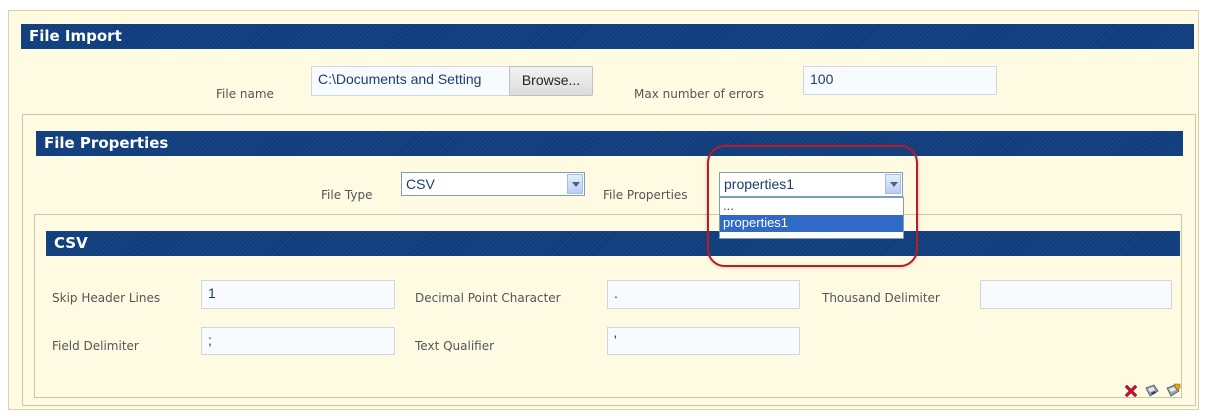 The height and width of the screenshot is (417, 1205). What do you see at coordinates (488, 298) in the screenshot?
I see `decimal-point-label: Decimal Point Character` at bounding box center [488, 298].